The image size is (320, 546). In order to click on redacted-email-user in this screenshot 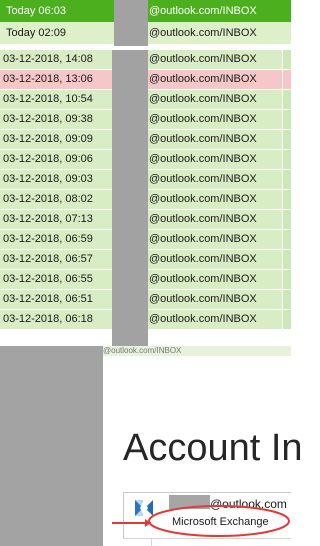, I will do `click(189, 502)`.